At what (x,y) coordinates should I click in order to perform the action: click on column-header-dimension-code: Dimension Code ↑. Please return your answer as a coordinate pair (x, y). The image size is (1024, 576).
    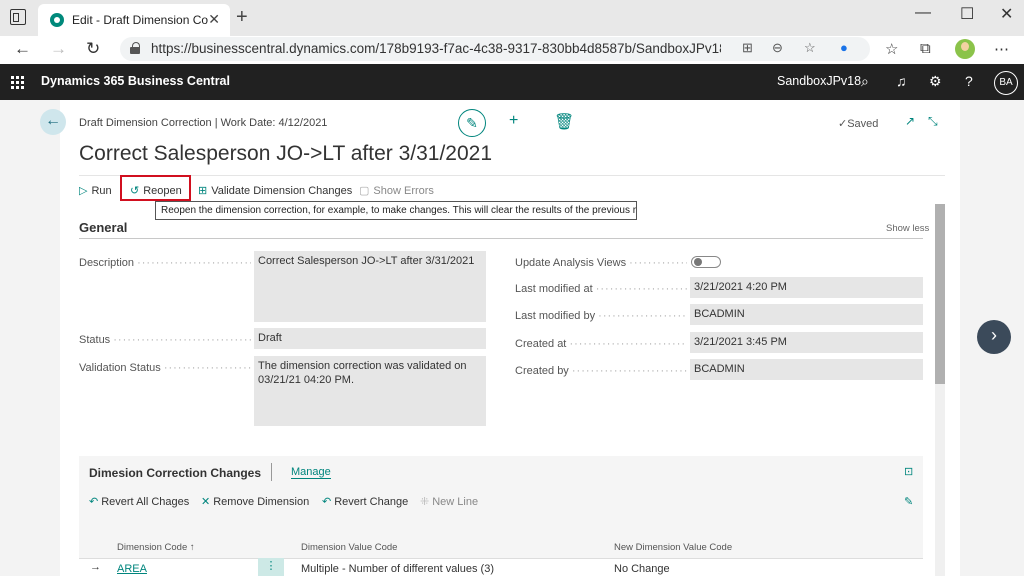
    Looking at the image, I should click on (156, 547).